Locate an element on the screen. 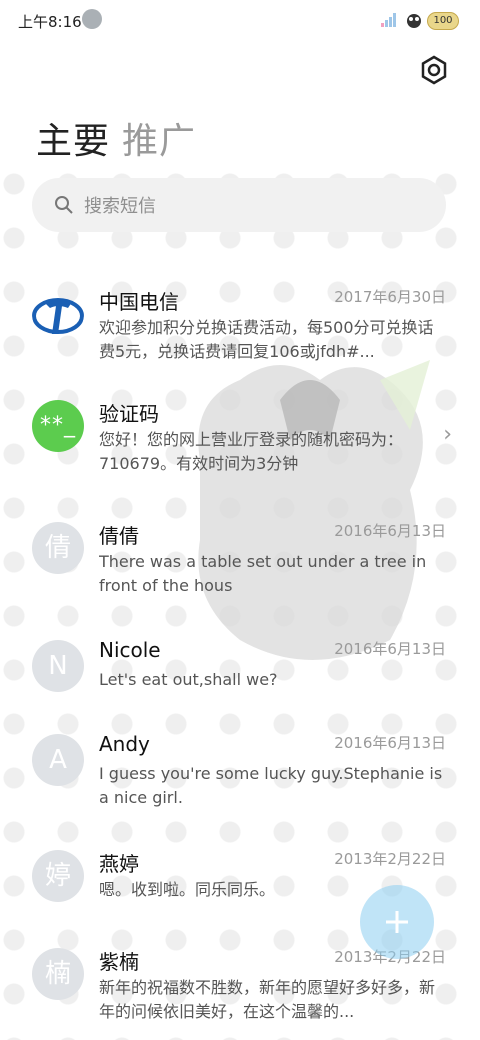 This screenshot has height=1040, width=480. contact-name: 紫楠 is located at coordinates (119, 962).